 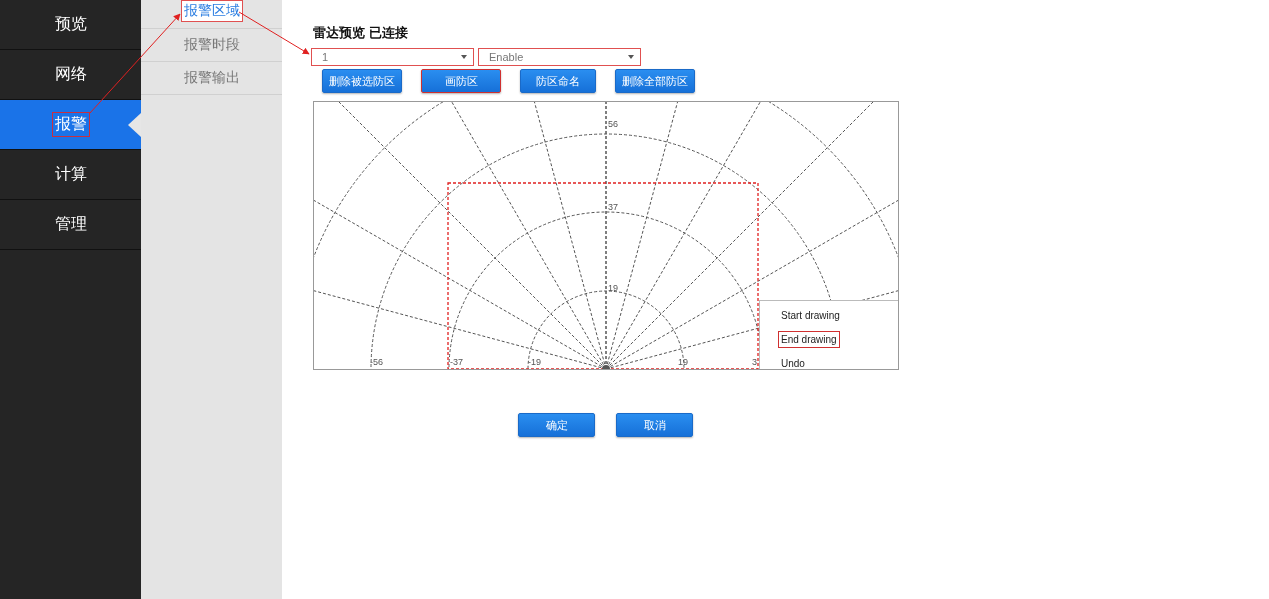 What do you see at coordinates (211, 11) in the screenshot?
I see `subnav-label: 报警区域` at bounding box center [211, 11].